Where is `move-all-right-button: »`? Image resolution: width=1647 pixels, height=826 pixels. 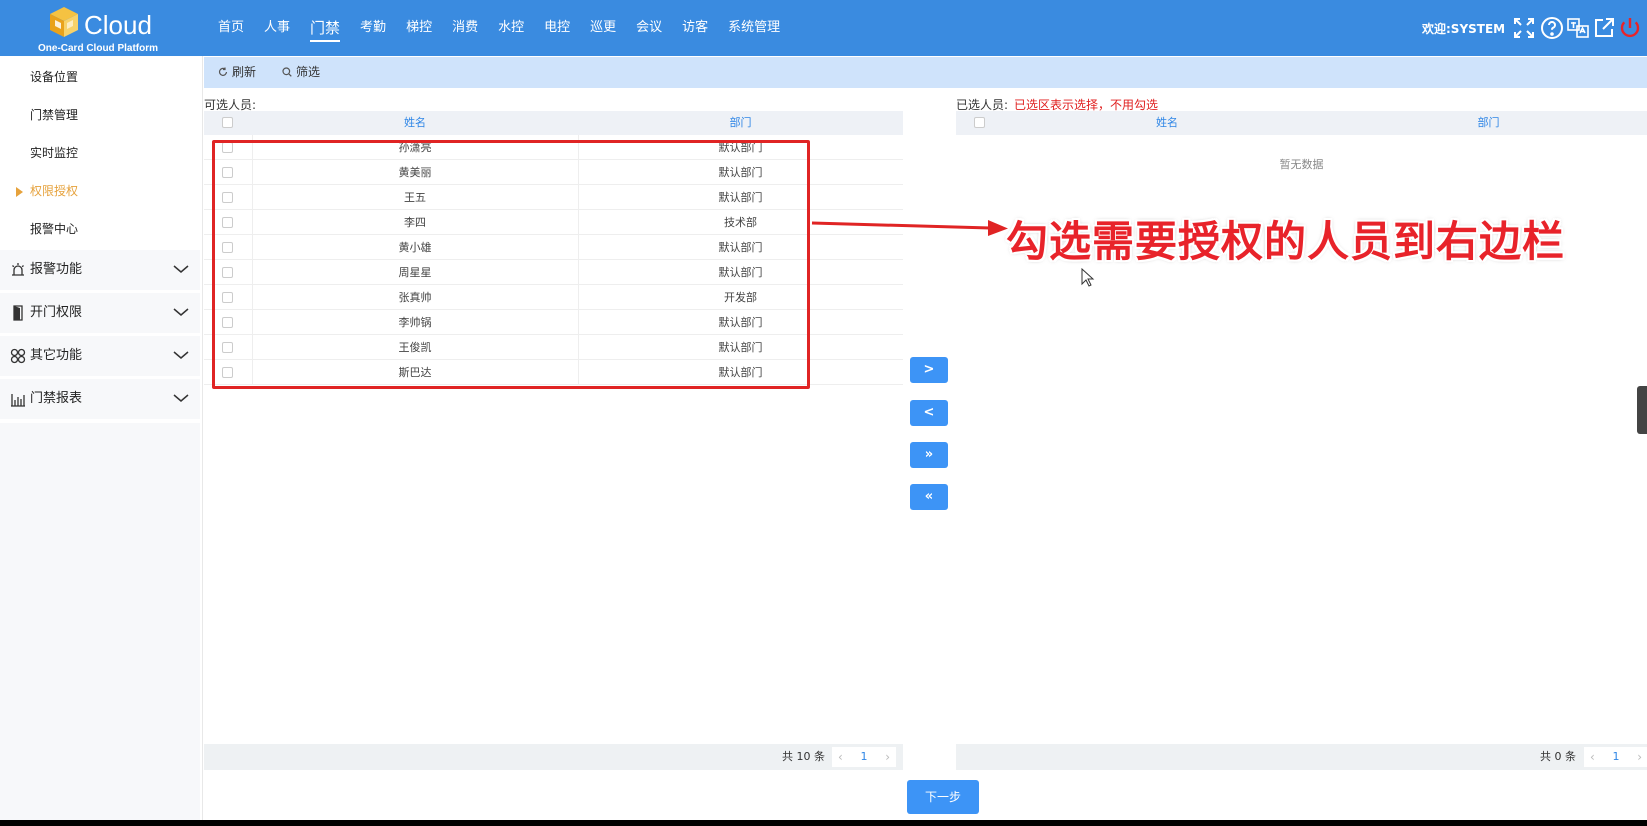
move-all-right-button: » is located at coordinates (929, 455).